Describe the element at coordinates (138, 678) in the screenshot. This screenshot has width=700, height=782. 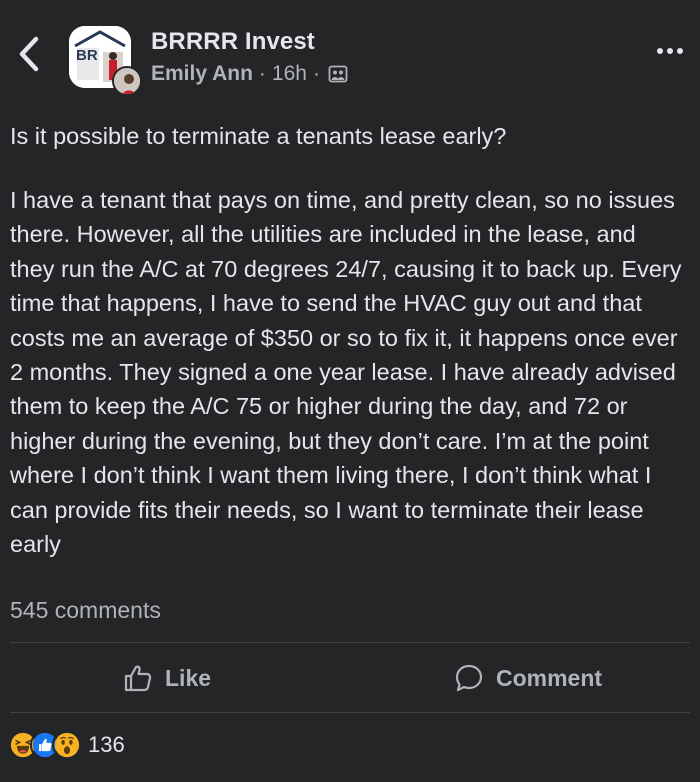
I see `thumbs-up-icon` at that location.